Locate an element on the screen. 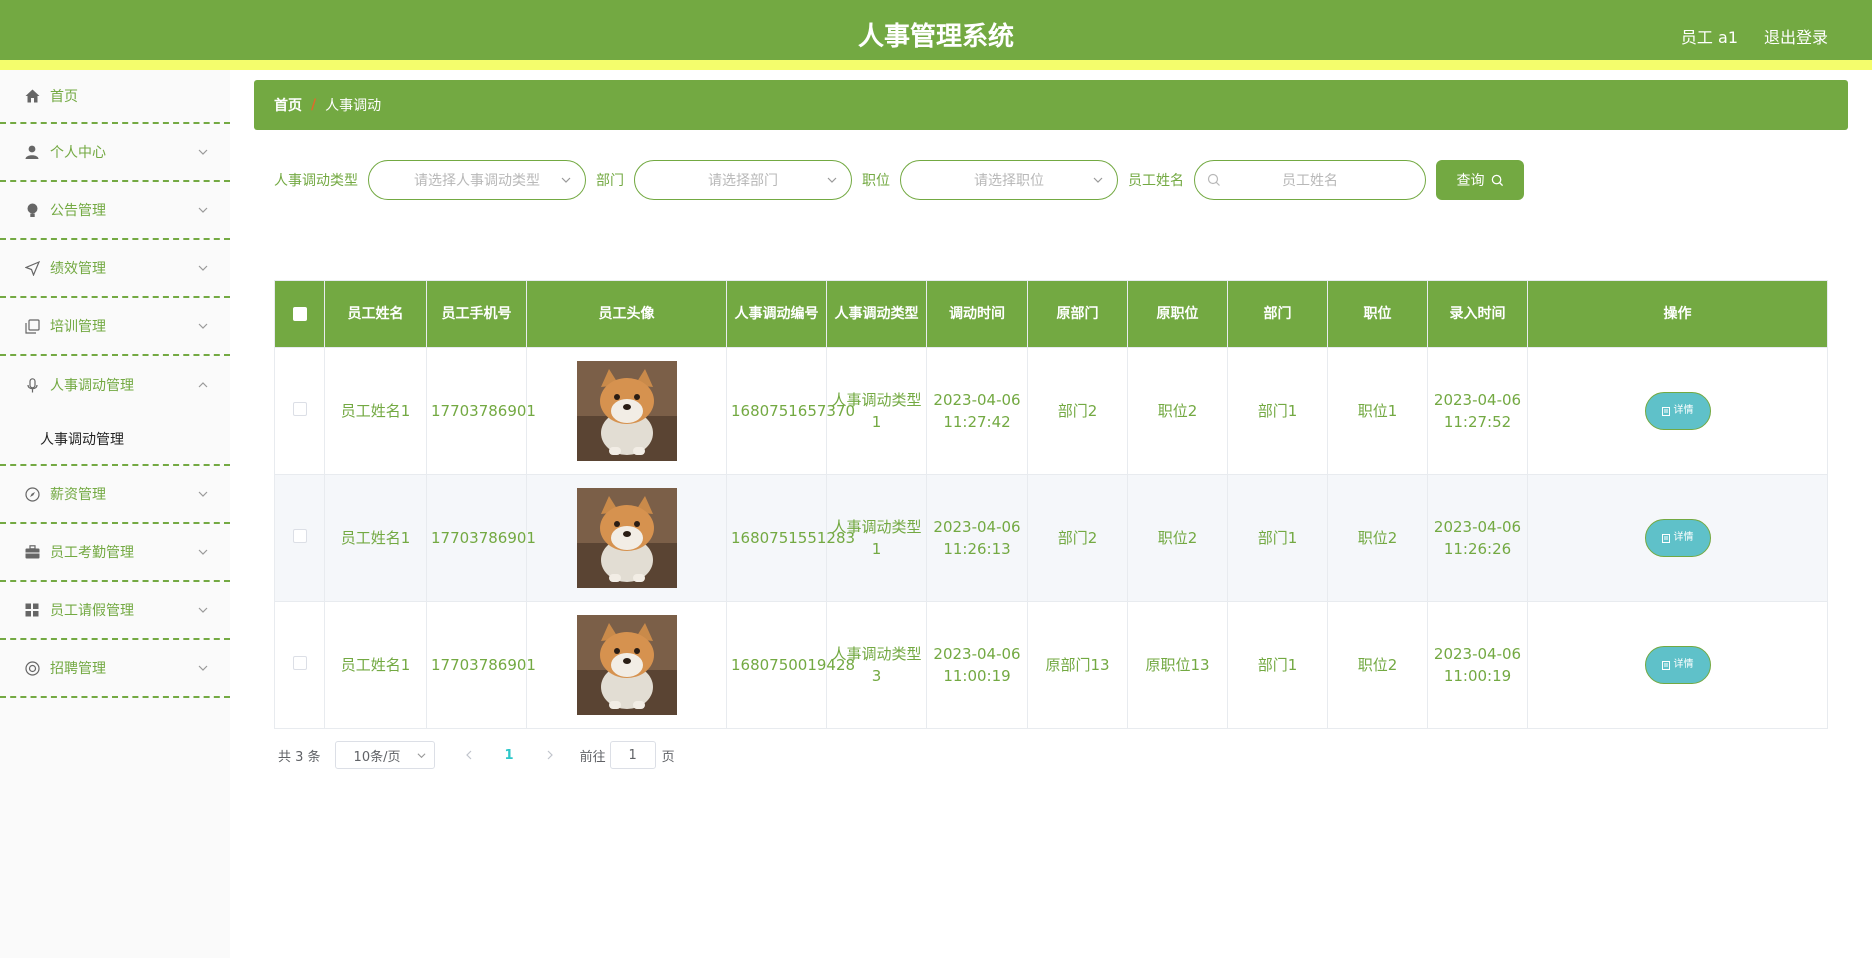 This screenshot has width=1872, height=958. breadcrumb-home: 首页 is located at coordinates (288, 105).